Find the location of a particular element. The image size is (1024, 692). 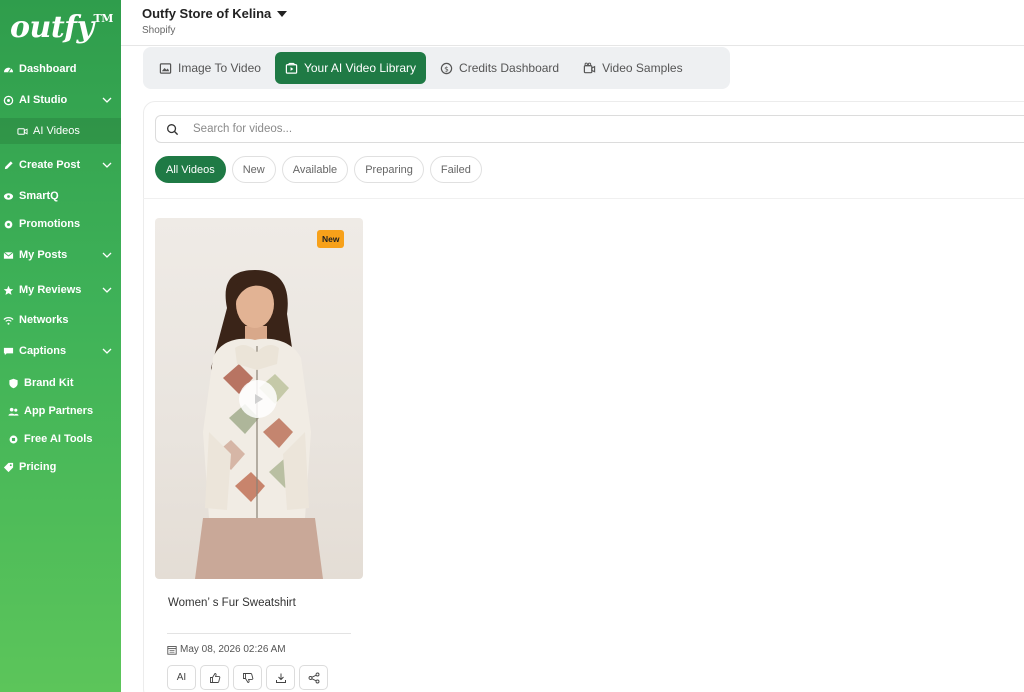

envelope-icon is located at coordinates (8, 255).